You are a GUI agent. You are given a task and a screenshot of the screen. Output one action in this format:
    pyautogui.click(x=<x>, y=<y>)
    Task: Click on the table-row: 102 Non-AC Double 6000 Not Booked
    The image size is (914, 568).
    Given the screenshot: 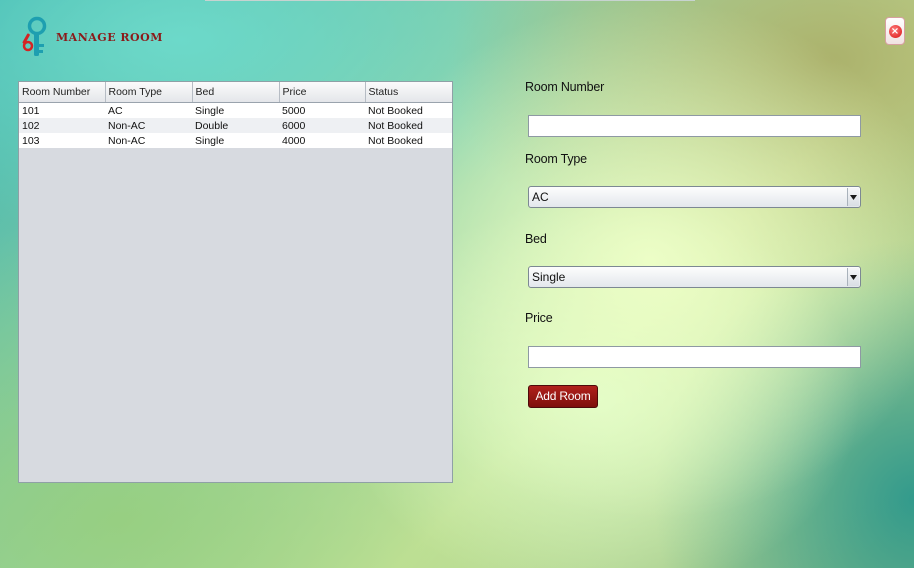 What is the action you would take?
    pyautogui.click(x=235, y=125)
    